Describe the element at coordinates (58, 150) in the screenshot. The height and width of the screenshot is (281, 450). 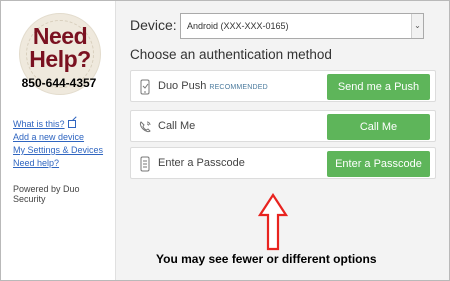
I see `settings-devices-link: My Settings & Devices` at that location.